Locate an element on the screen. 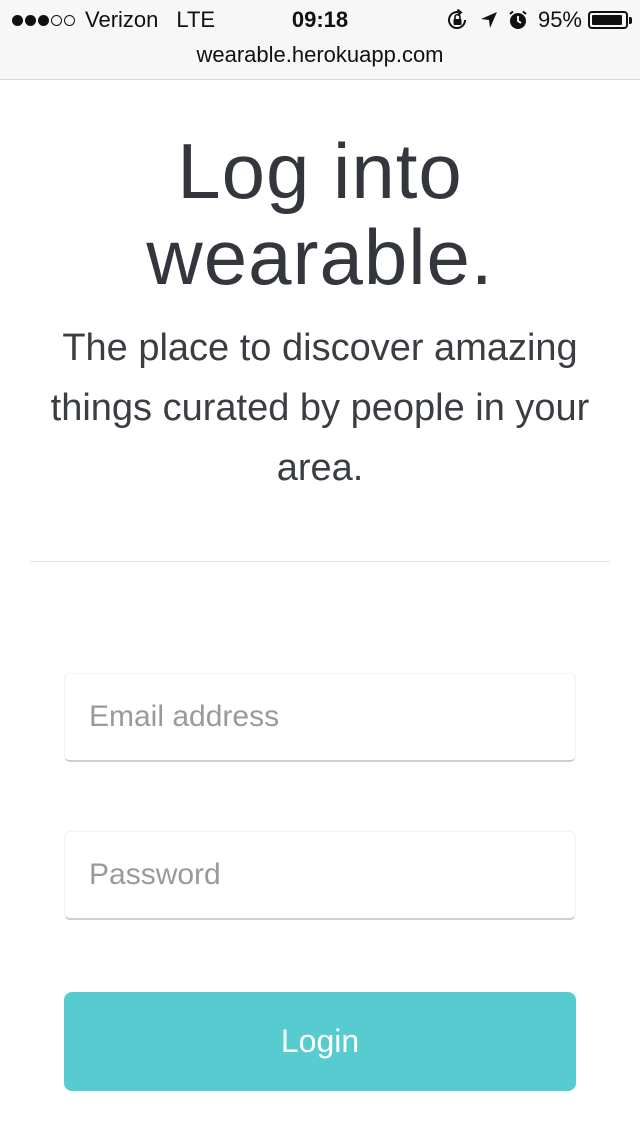 The width and height of the screenshot is (640, 1136). email-field is located at coordinates (320, 717).